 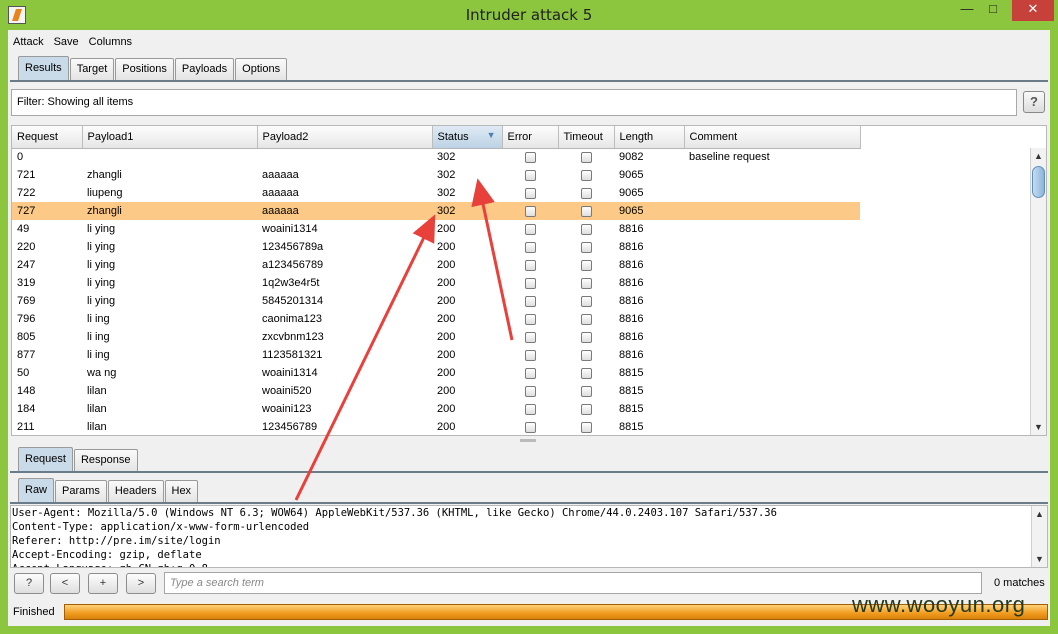 I want to click on table-row: 769 li ying 5845201314 200 8816, so click(x=436, y=301).